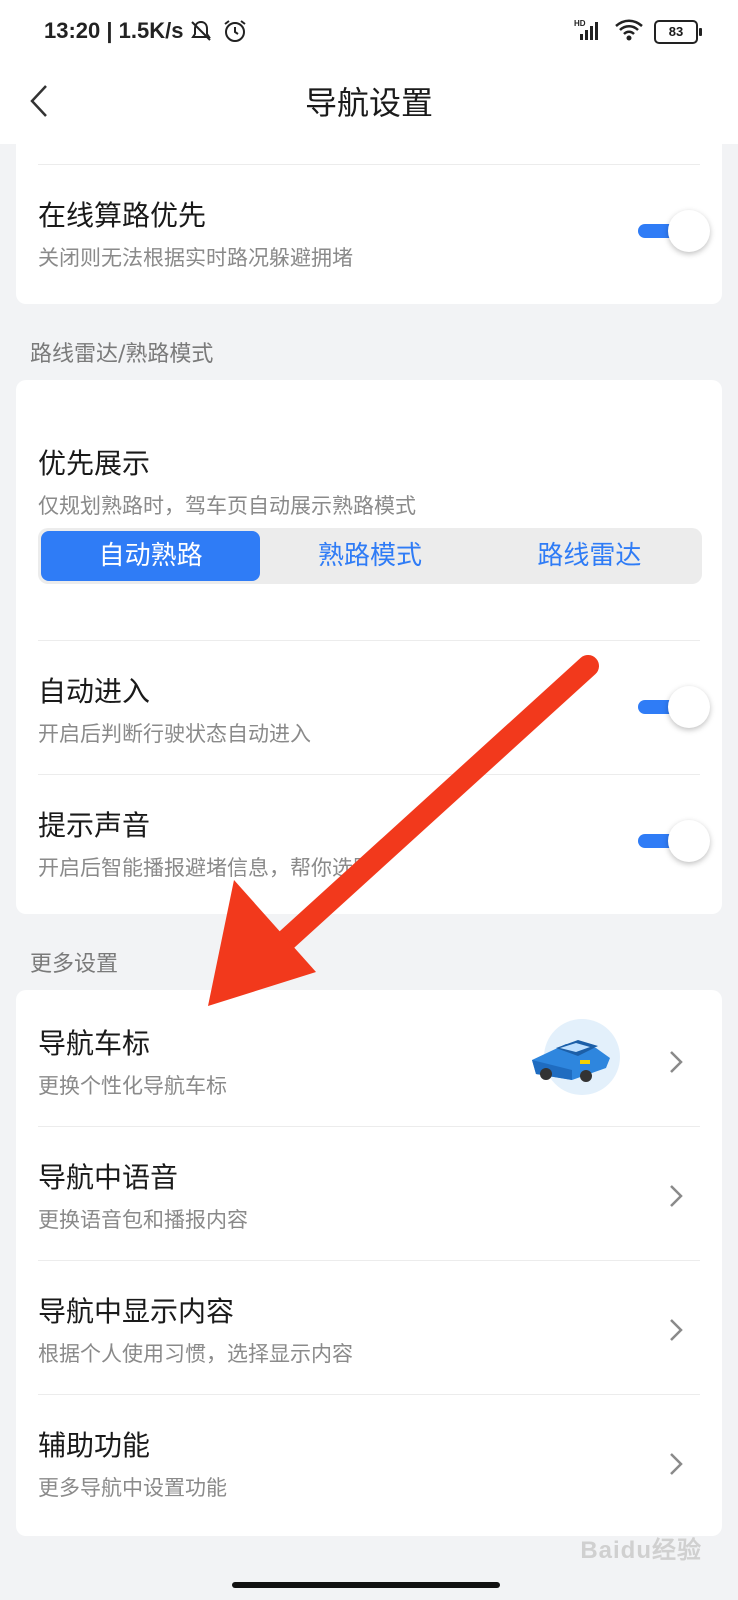 The width and height of the screenshot is (738, 1600). I want to click on wifi-icon, so click(629, 32).